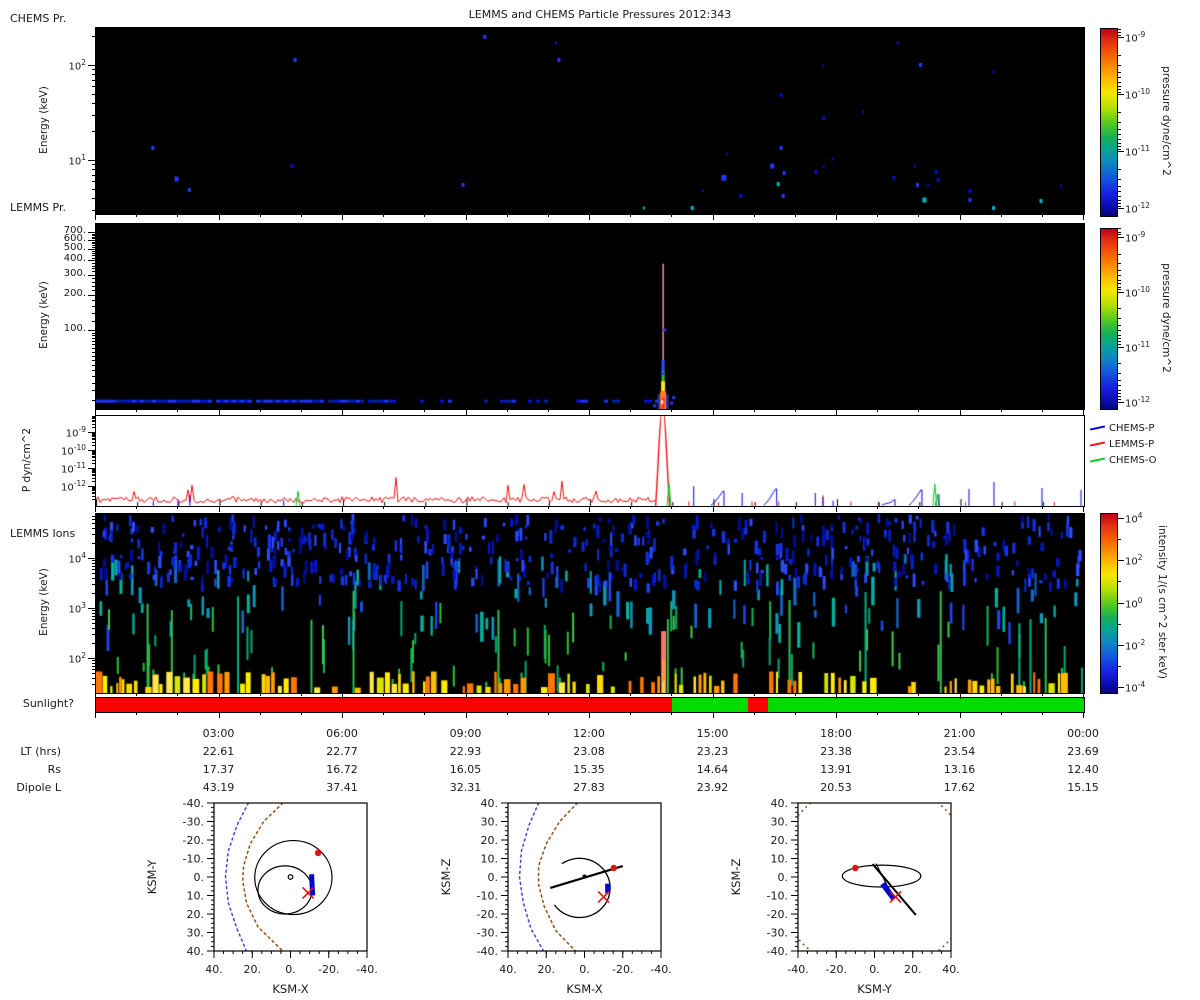  What do you see at coordinates (780, 859) in the screenshot?
I see `y-tick-label: 10.` at bounding box center [780, 859].